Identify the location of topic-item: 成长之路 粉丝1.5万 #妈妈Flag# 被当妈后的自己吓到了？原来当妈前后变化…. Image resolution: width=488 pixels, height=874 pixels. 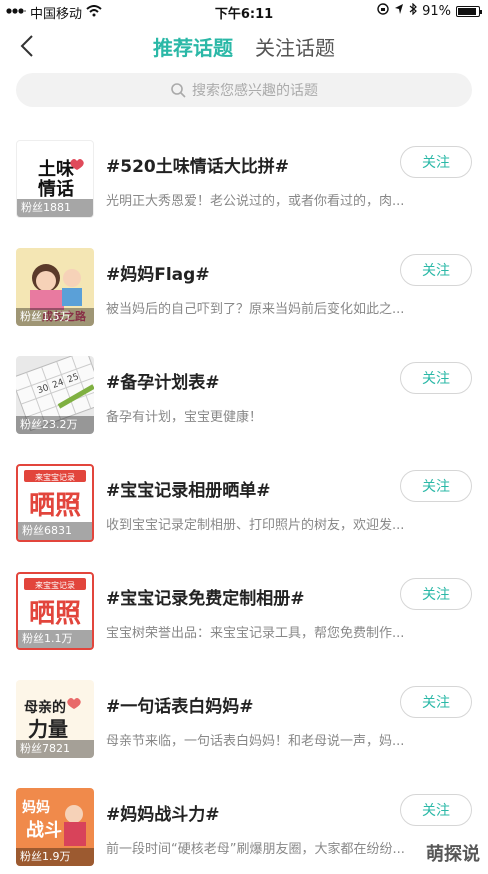
(244, 292).